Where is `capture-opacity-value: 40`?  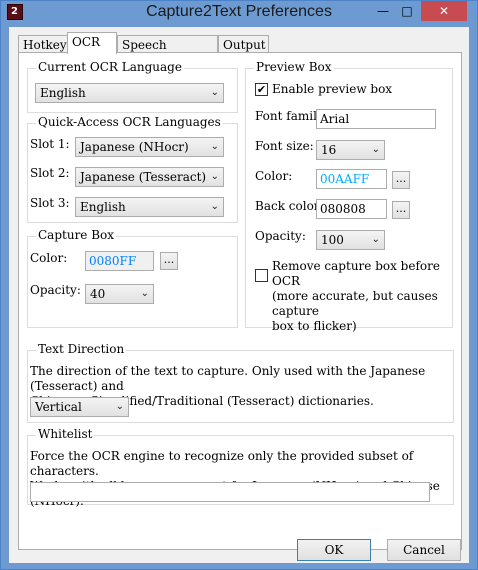 capture-opacity-value: 40 is located at coordinates (98, 294).